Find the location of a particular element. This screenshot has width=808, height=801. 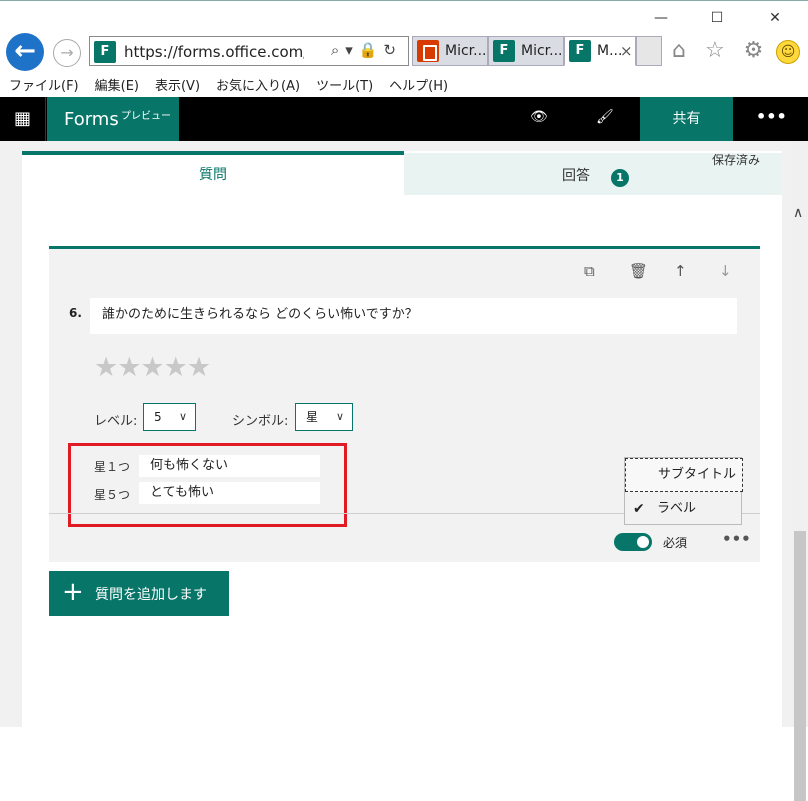

menu-bar: ファイル(F) 編集(E) 表示(V) お気に入り(A) ツール(T) ヘルプ(H) is located at coordinates (404, 84).